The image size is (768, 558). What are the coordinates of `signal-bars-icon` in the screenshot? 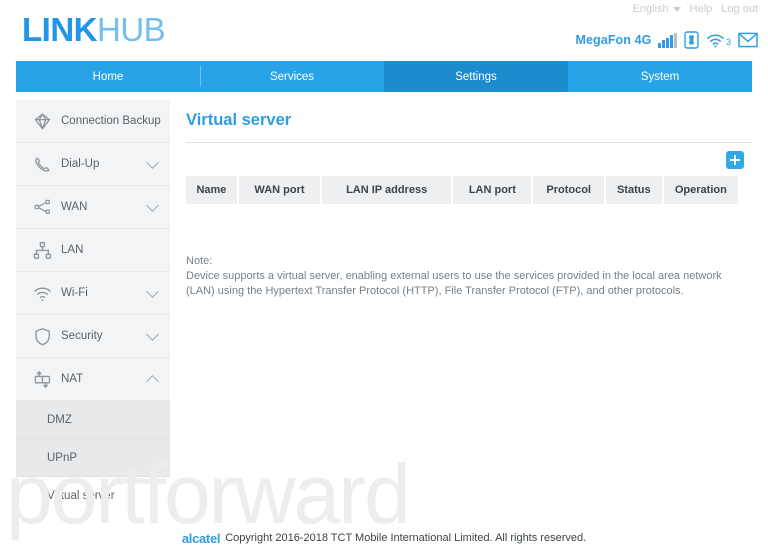 It's located at (667, 40).